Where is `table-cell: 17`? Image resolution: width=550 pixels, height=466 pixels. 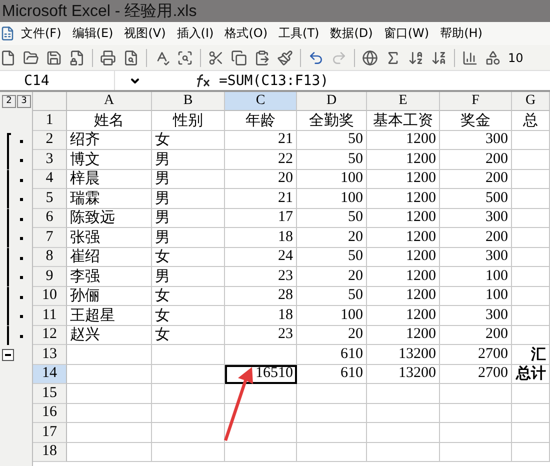
table-cell: 17 is located at coordinates (261, 218).